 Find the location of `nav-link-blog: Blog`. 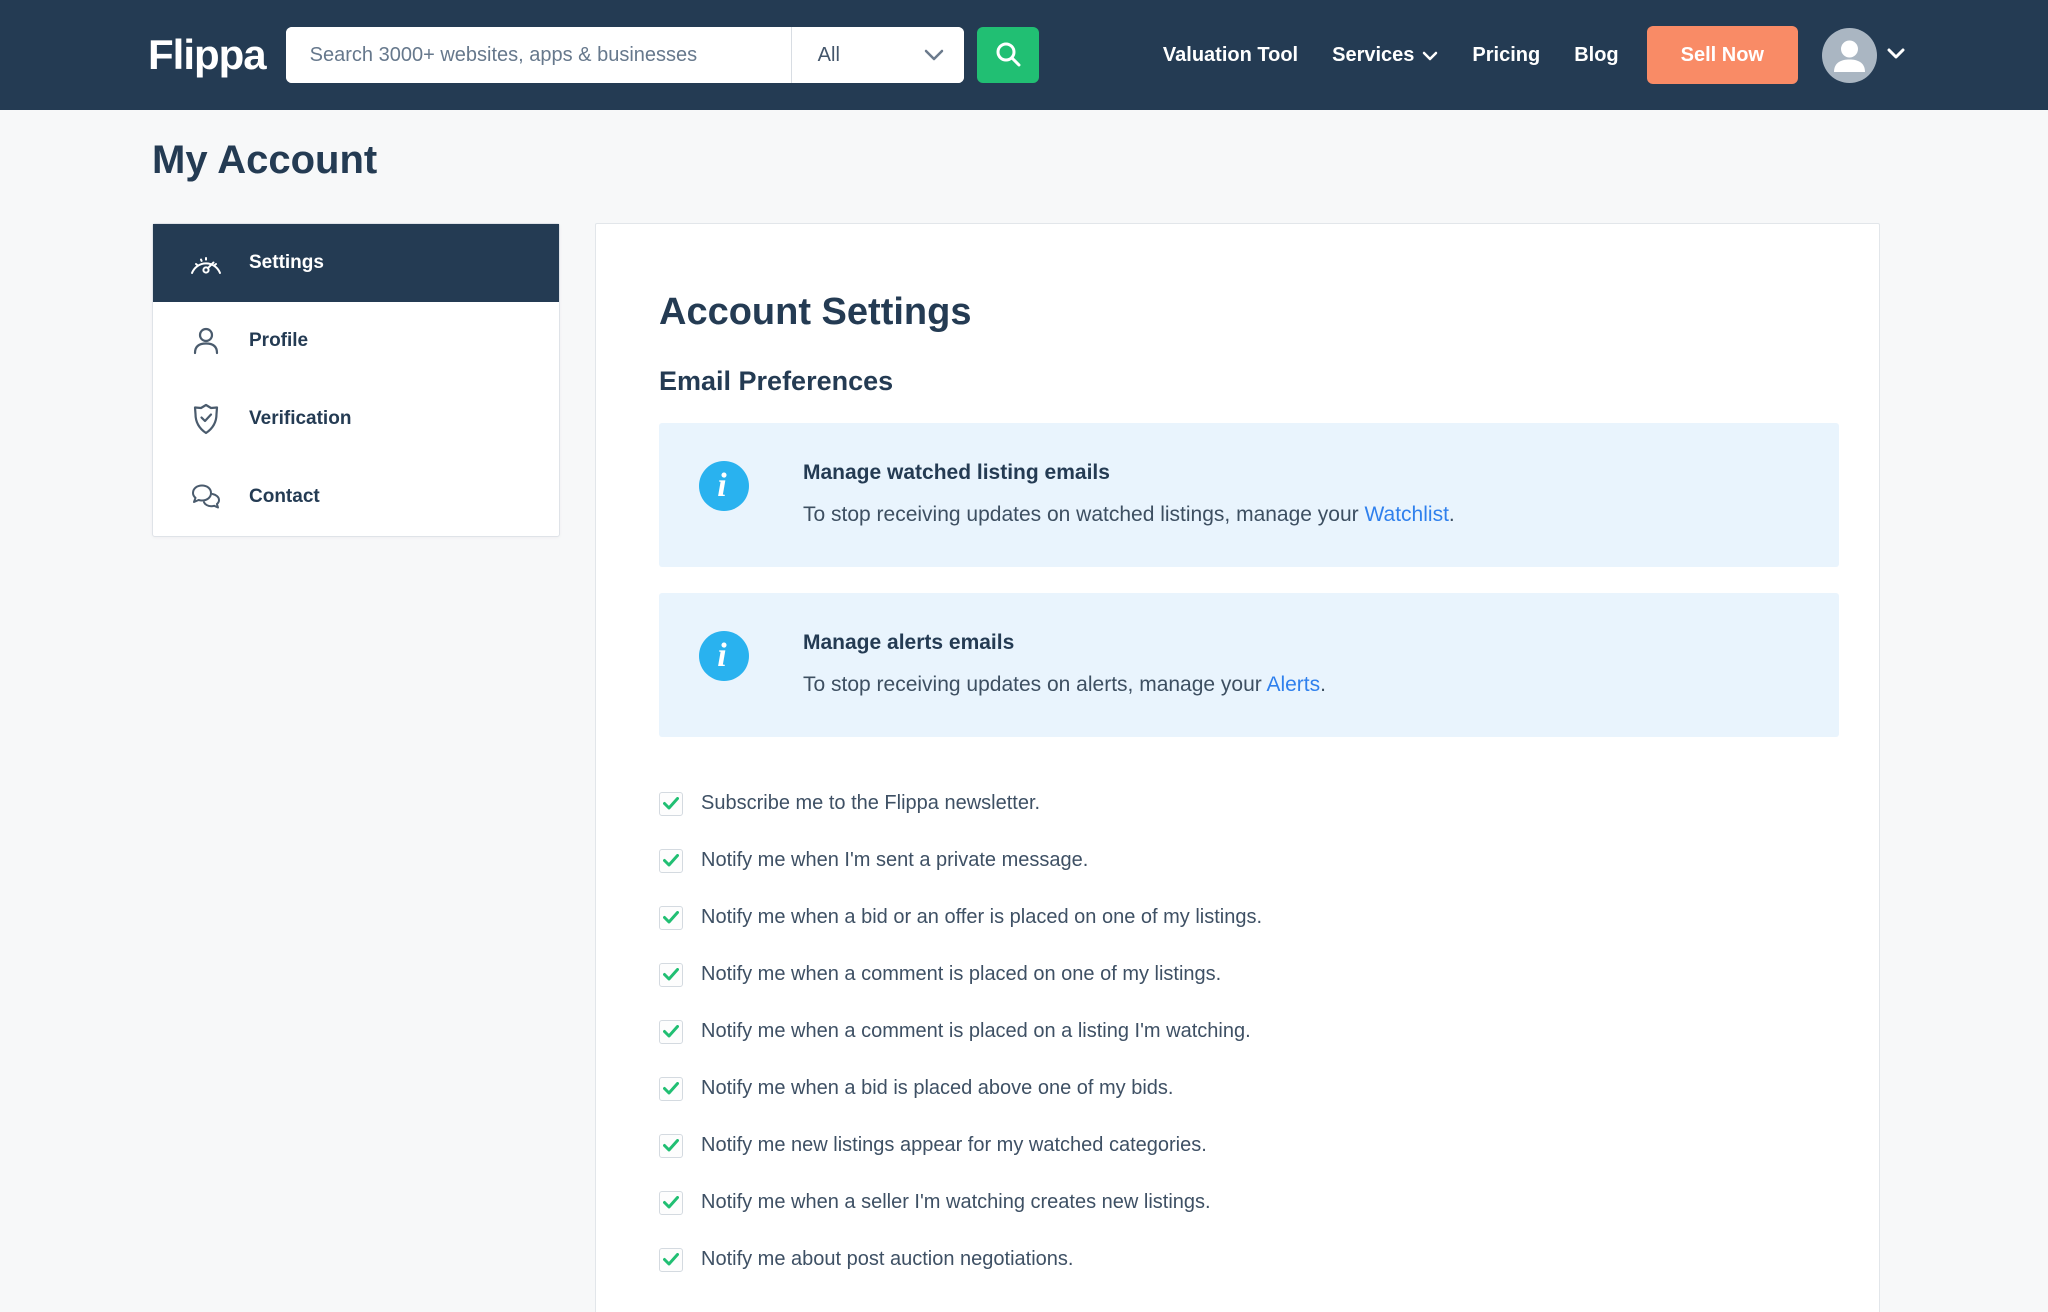

nav-link-blog: Blog is located at coordinates (1596, 55).